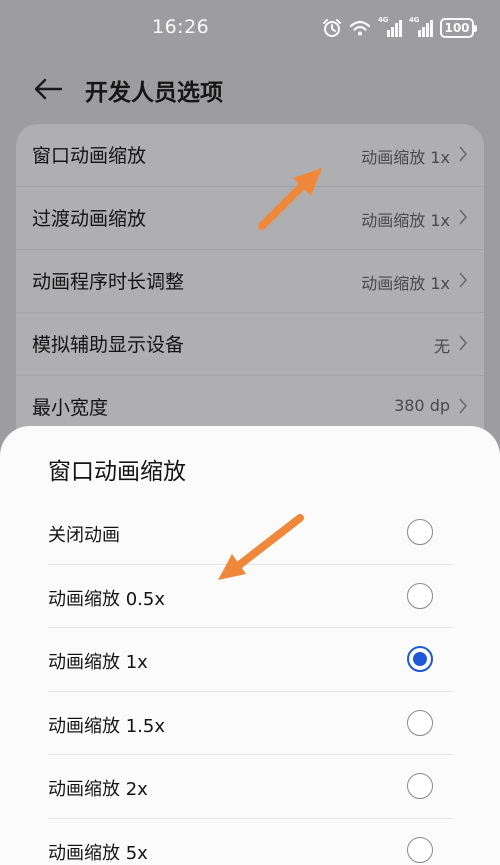 This screenshot has height=865, width=500. What do you see at coordinates (250, 281) in the screenshot?
I see `settings-item-animator-duration-scale: 动画程序时长调整 动画缩放 1x` at bounding box center [250, 281].